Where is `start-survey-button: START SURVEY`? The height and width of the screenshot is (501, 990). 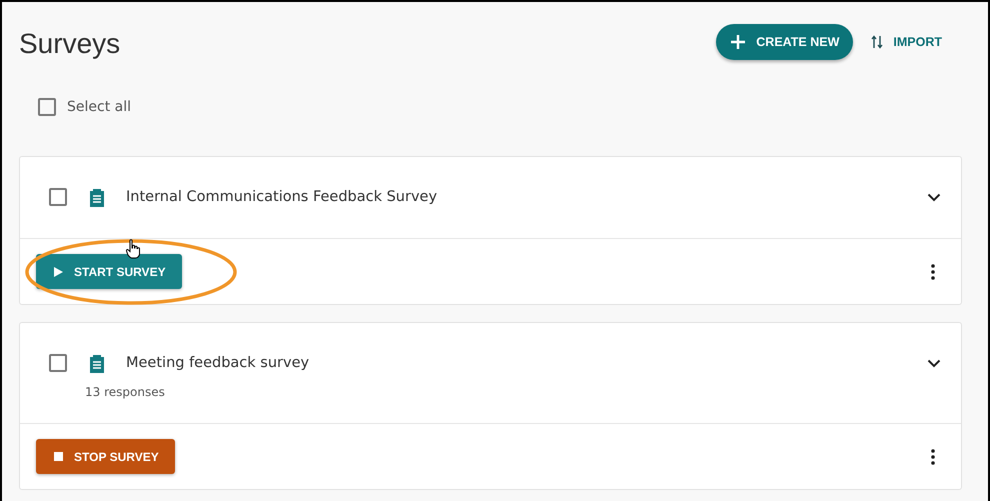 start-survey-button: START SURVEY is located at coordinates (109, 271).